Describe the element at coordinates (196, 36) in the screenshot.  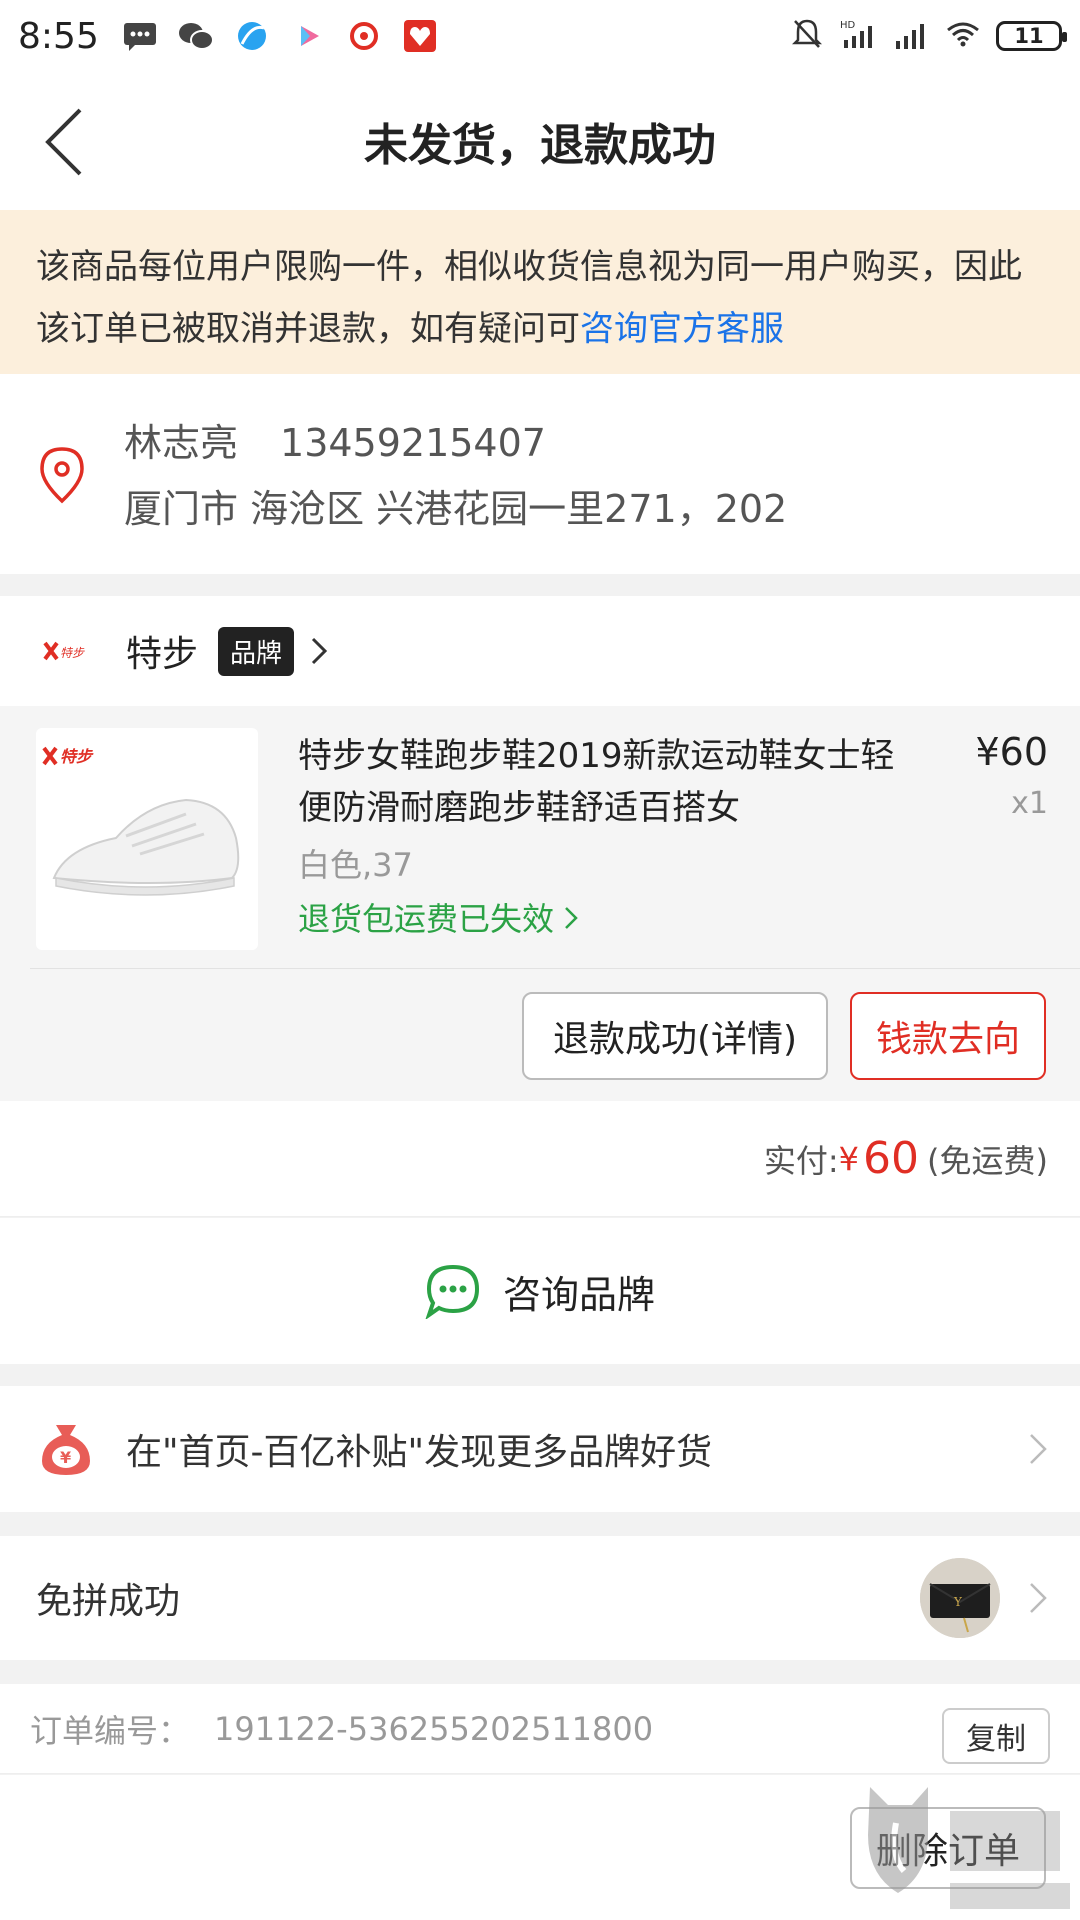
I see `wechat-icon` at that location.